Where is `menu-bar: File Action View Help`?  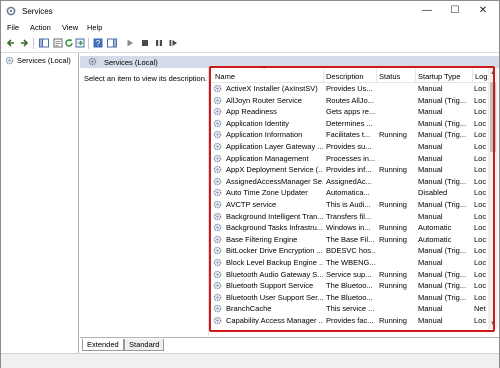
menu-bar: File Action View Help is located at coordinates (250, 28).